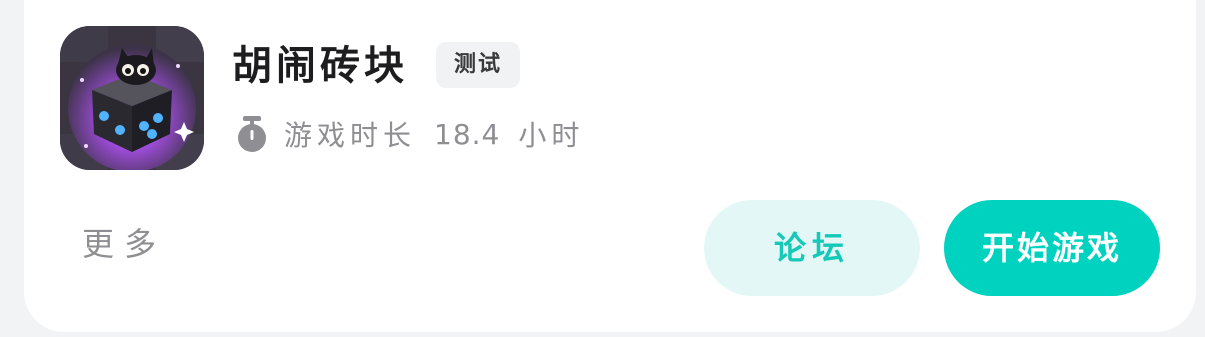 Image resolution: width=1205 pixels, height=337 pixels. I want to click on game-app-icon, so click(132, 98).